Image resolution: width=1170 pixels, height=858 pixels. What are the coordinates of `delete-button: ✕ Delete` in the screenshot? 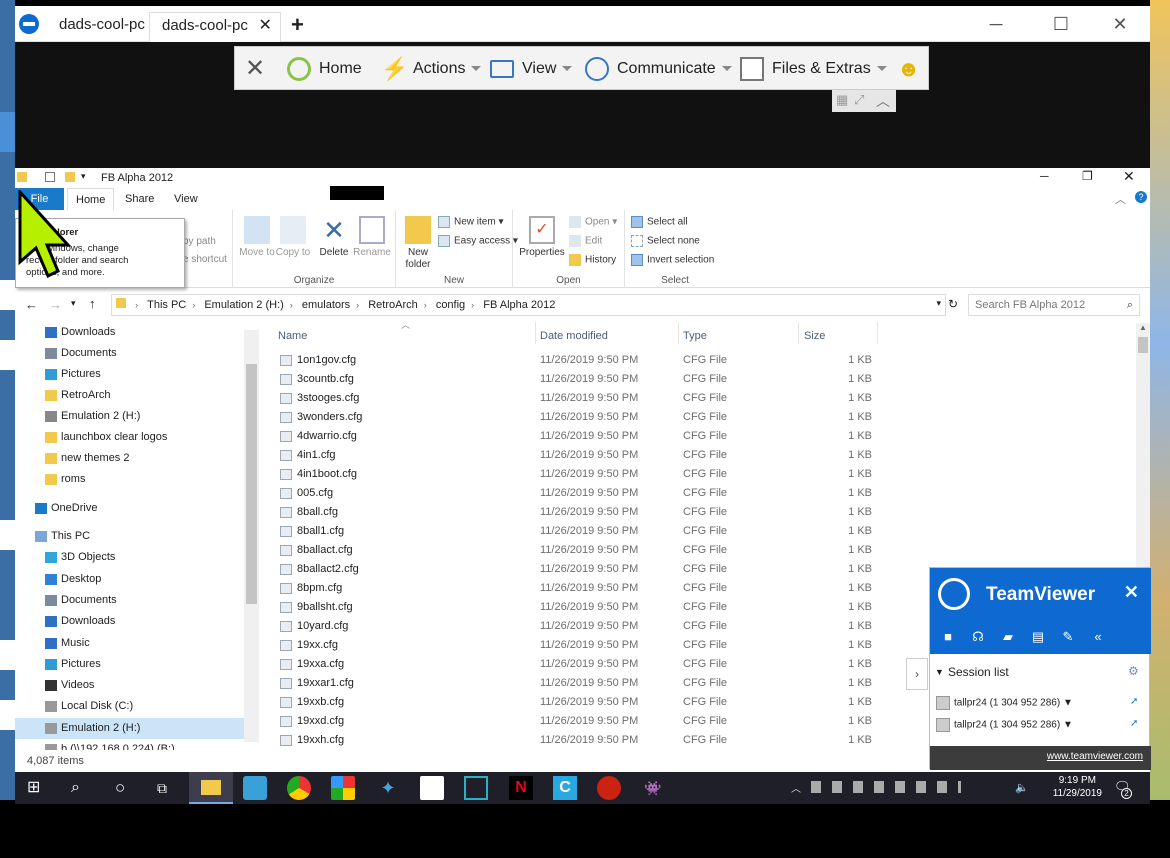 It's located at (334, 237).